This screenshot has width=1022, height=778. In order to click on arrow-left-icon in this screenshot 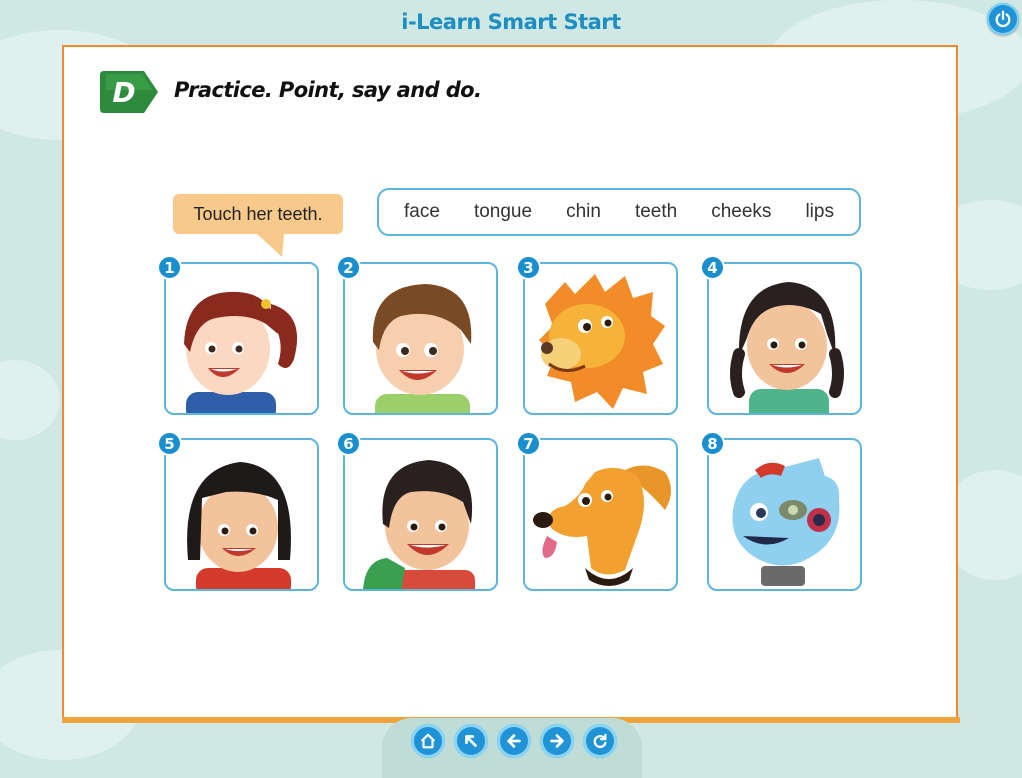, I will do `click(514, 741)`.